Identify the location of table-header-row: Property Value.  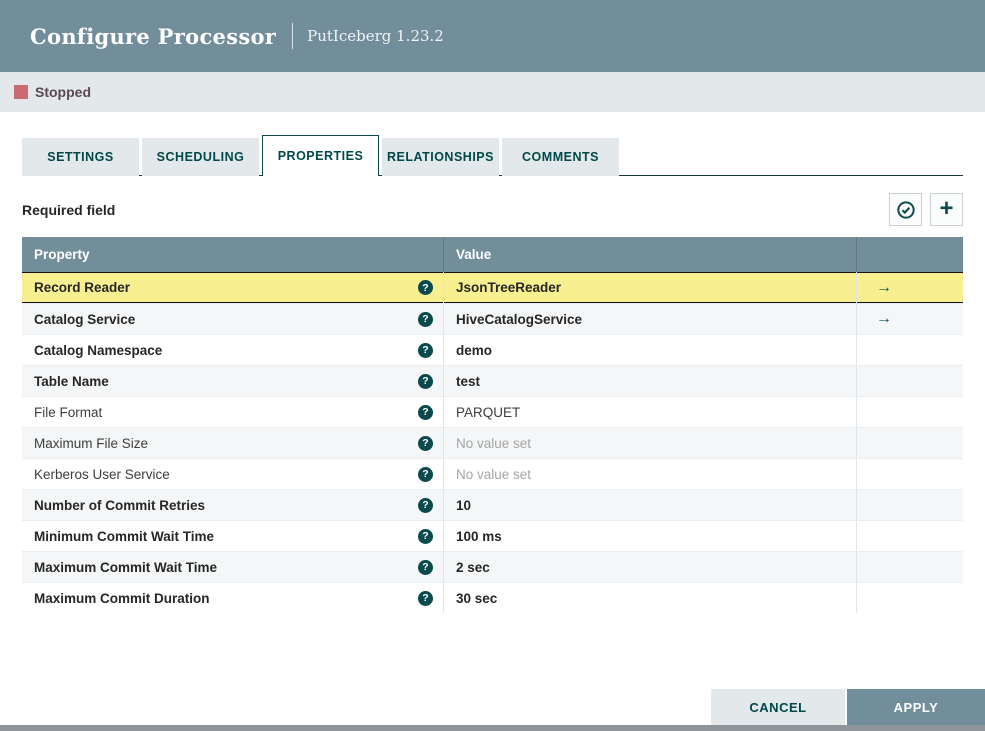
(492, 254).